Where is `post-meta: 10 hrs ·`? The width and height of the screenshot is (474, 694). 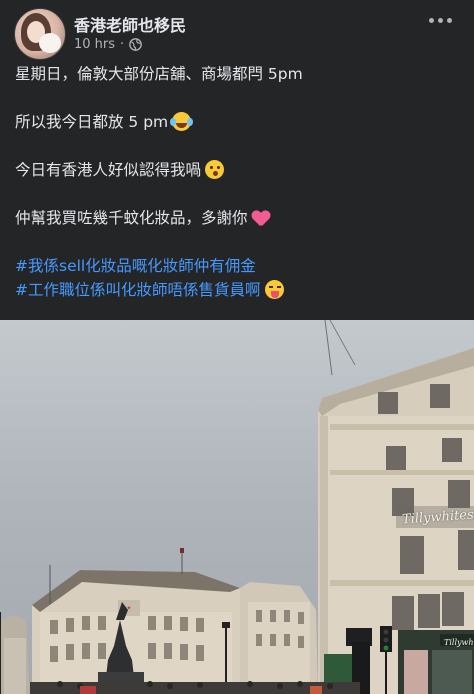 post-meta: 10 hrs · is located at coordinates (108, 44).